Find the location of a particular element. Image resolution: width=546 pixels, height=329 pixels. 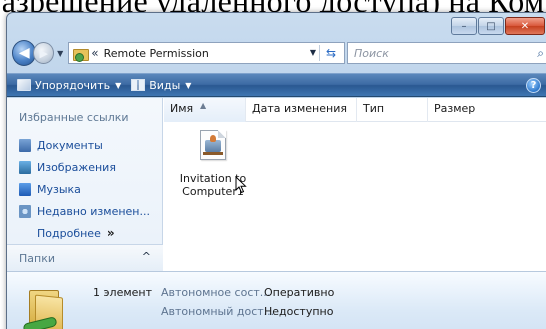

command-toolbar: Упорядочить ▼ Виды ▼ ? is located at coordinates (276, 85).